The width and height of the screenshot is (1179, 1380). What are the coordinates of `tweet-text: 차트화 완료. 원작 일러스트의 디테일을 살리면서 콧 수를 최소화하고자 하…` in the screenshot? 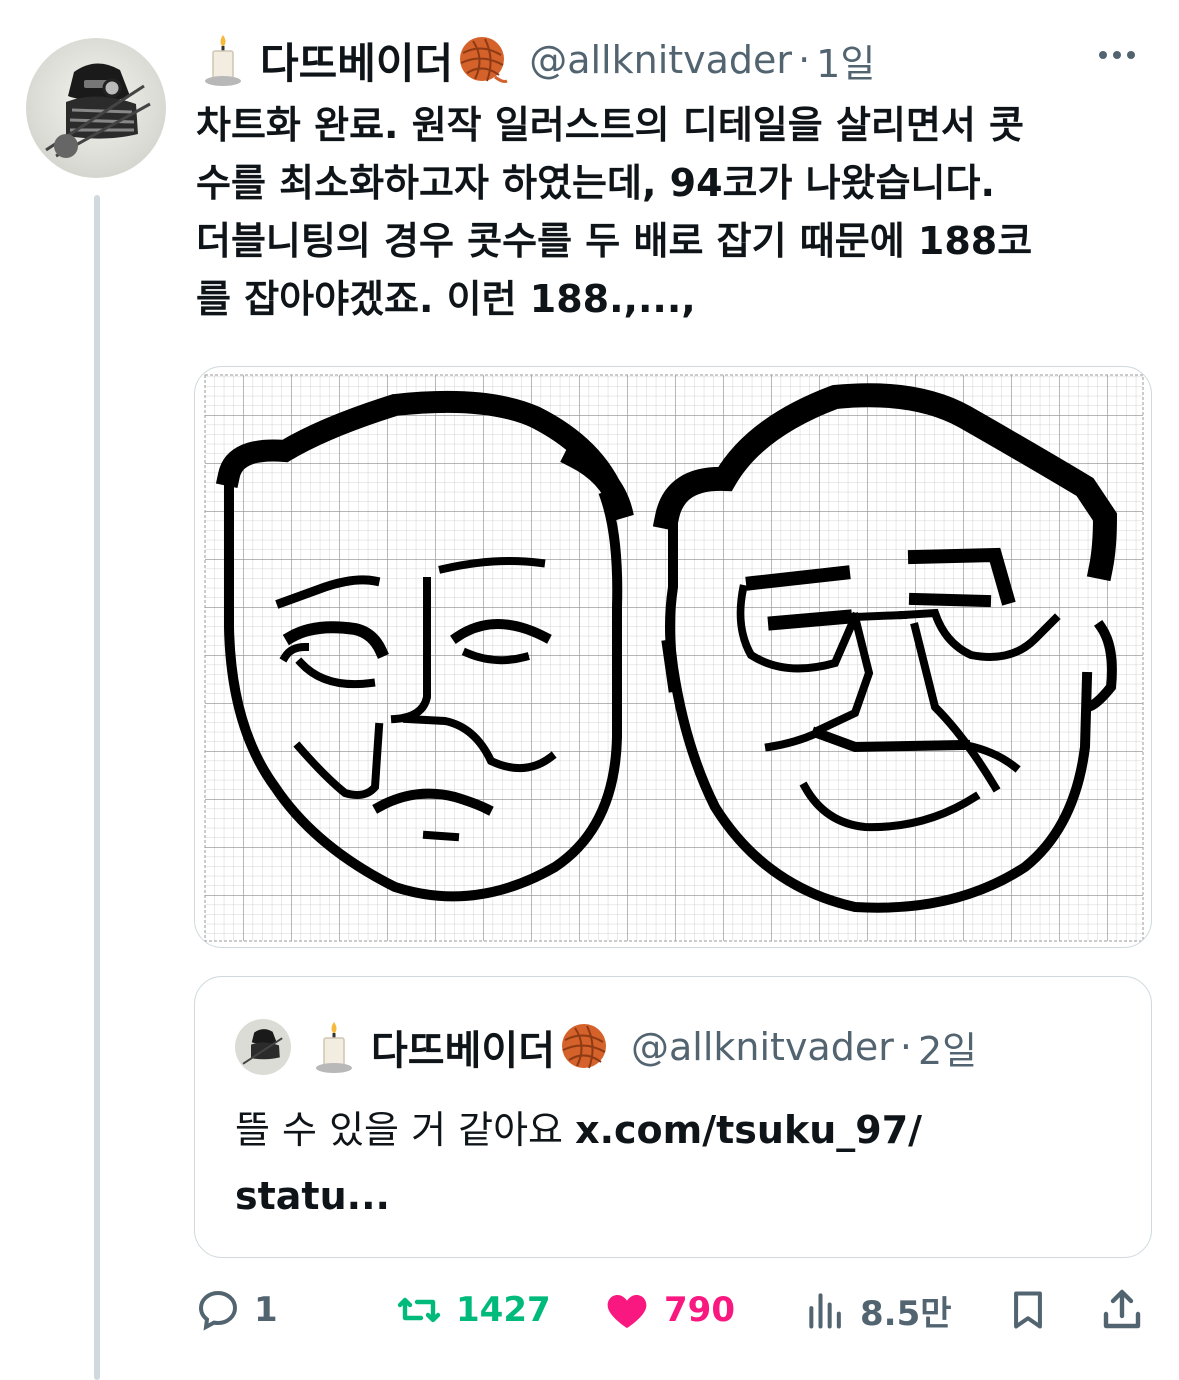 It's located at (614, 212).